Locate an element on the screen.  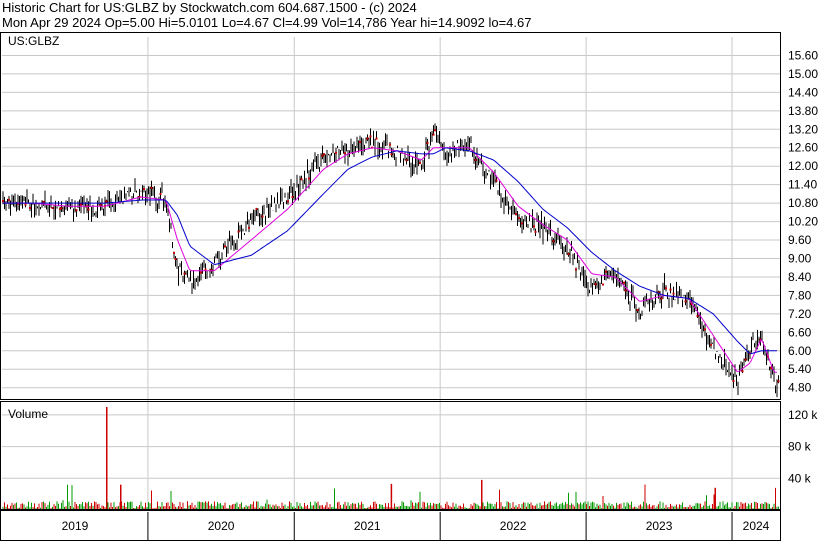
price-tick-label: 13.20 is located at coordinates (803, 129).